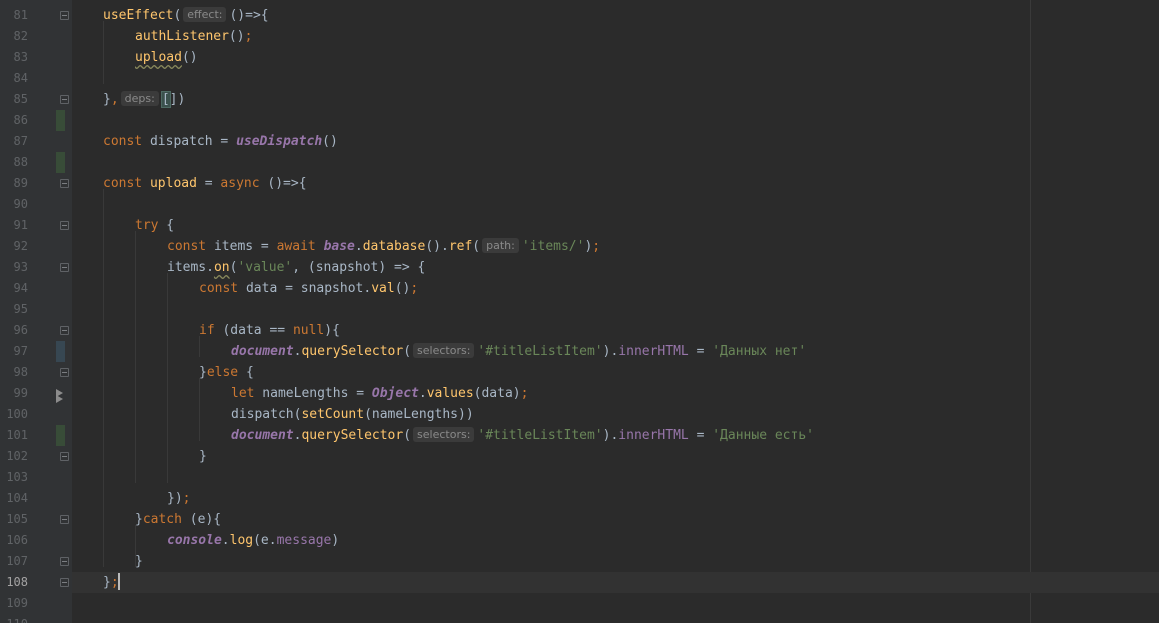 The image size is (1159, 623). What do you see at coordinates (111, 581) in the screenshot?
I see `line-code: };` at bounding box center [111, 581].